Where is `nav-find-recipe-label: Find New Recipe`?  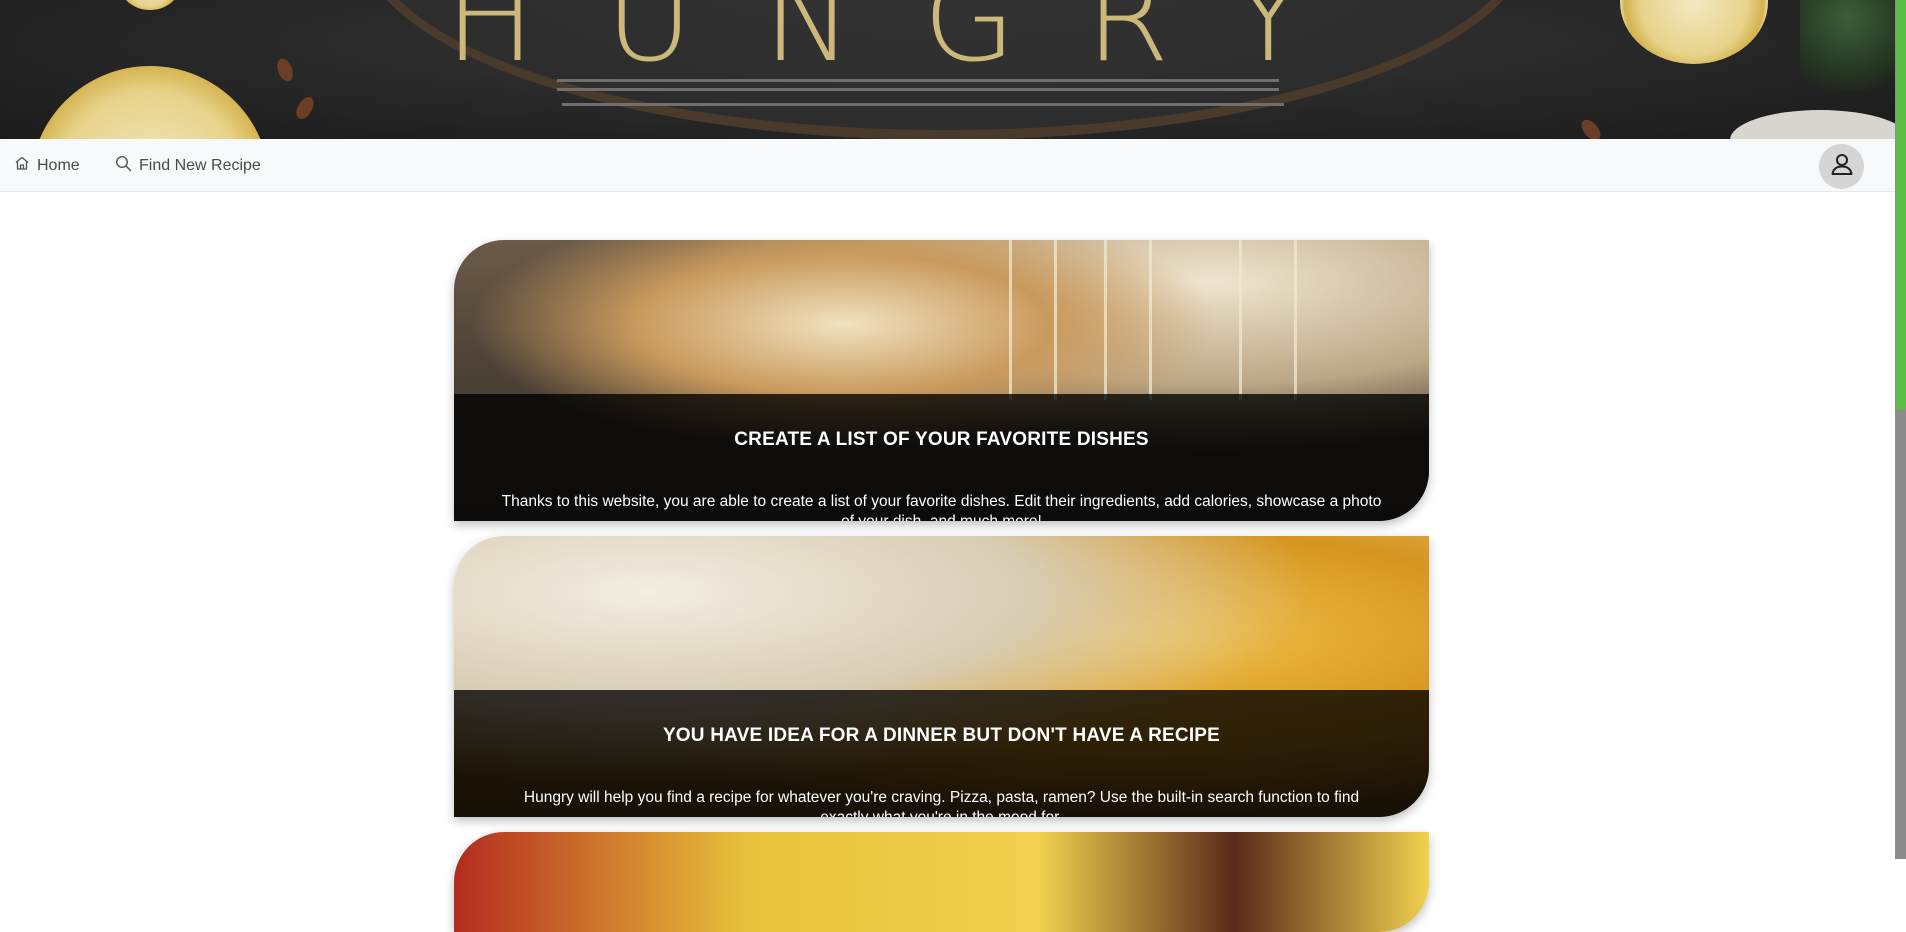
nav-find-recipe-label: Find New Recipe is located at coordinates (200, 165).